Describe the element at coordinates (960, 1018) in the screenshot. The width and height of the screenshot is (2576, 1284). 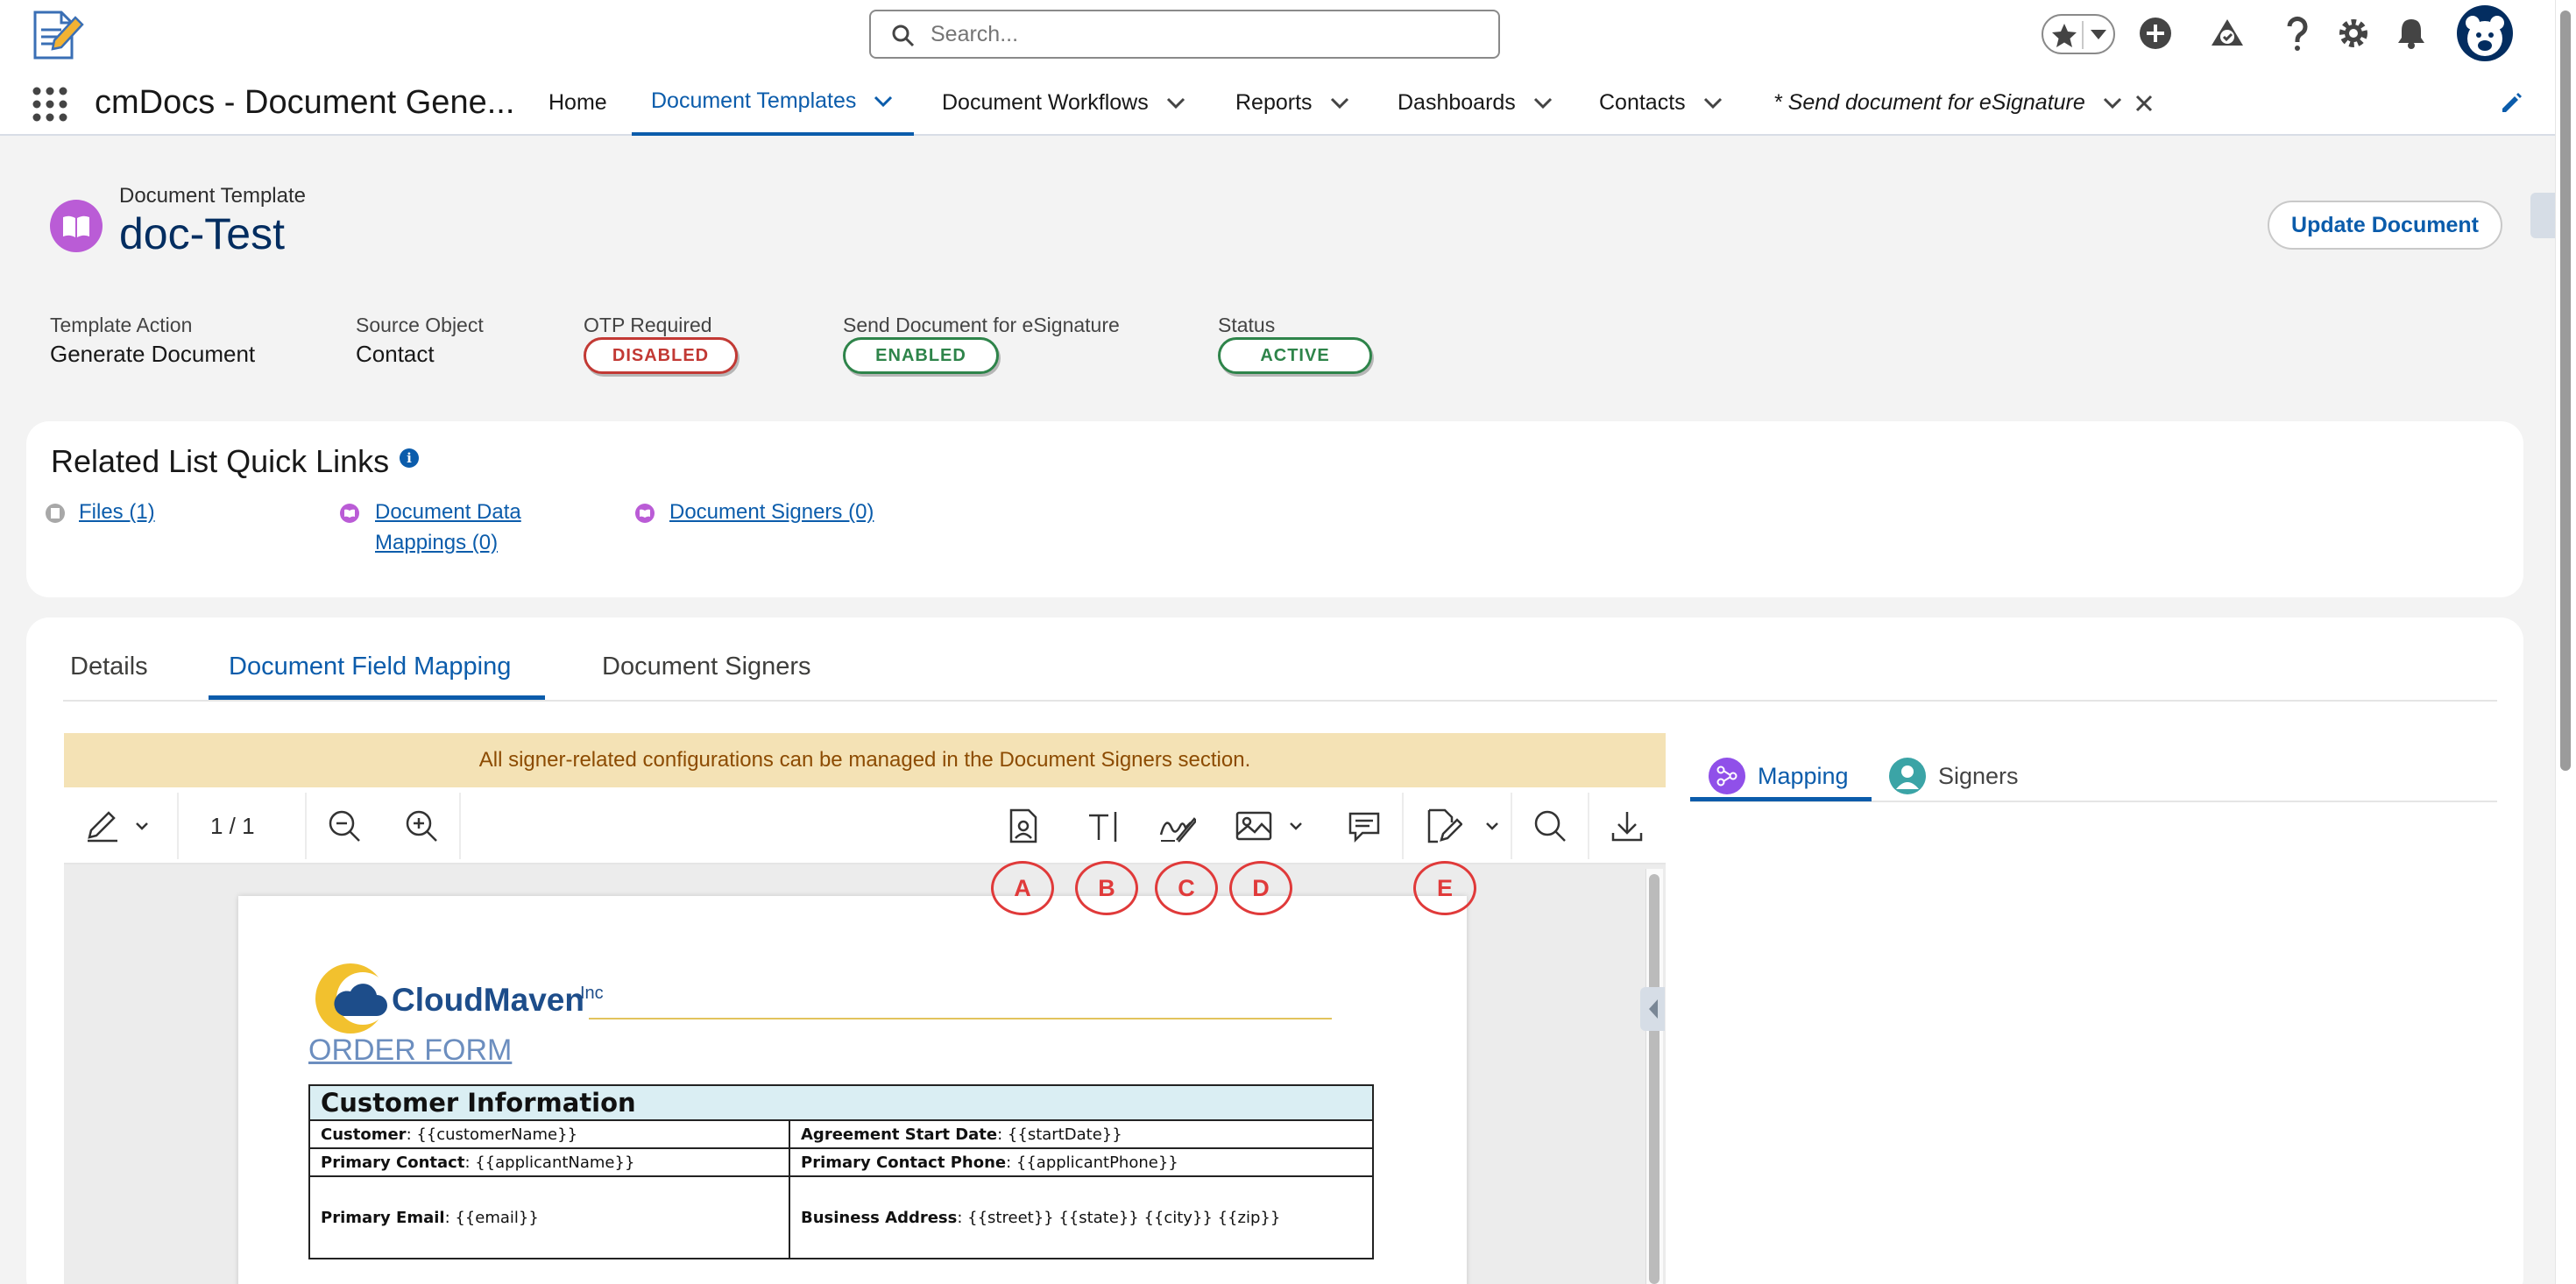
I see `brand-divider` at that location.